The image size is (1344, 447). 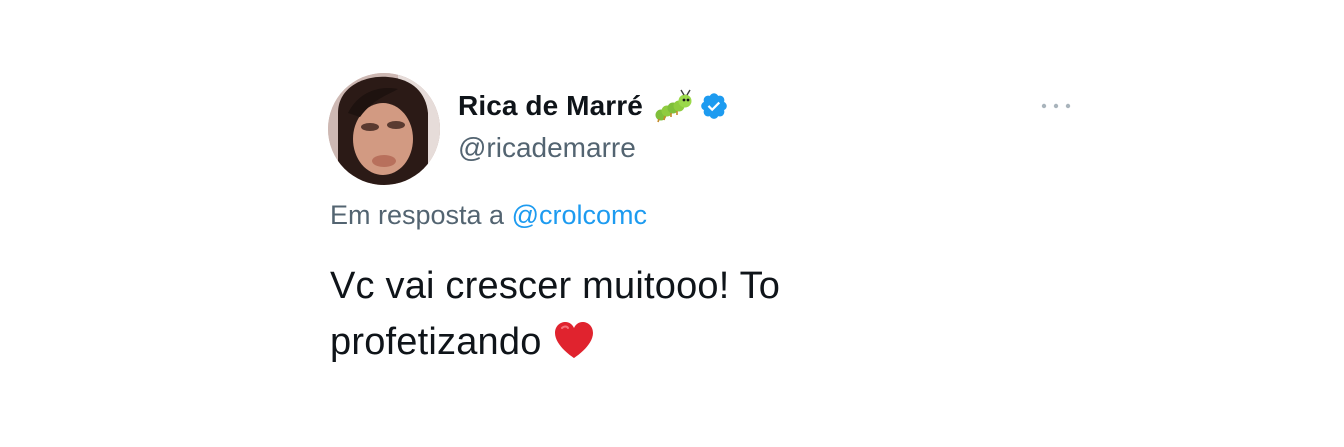 I want to click on verified-badge-icon, so click(x=714, y=106).